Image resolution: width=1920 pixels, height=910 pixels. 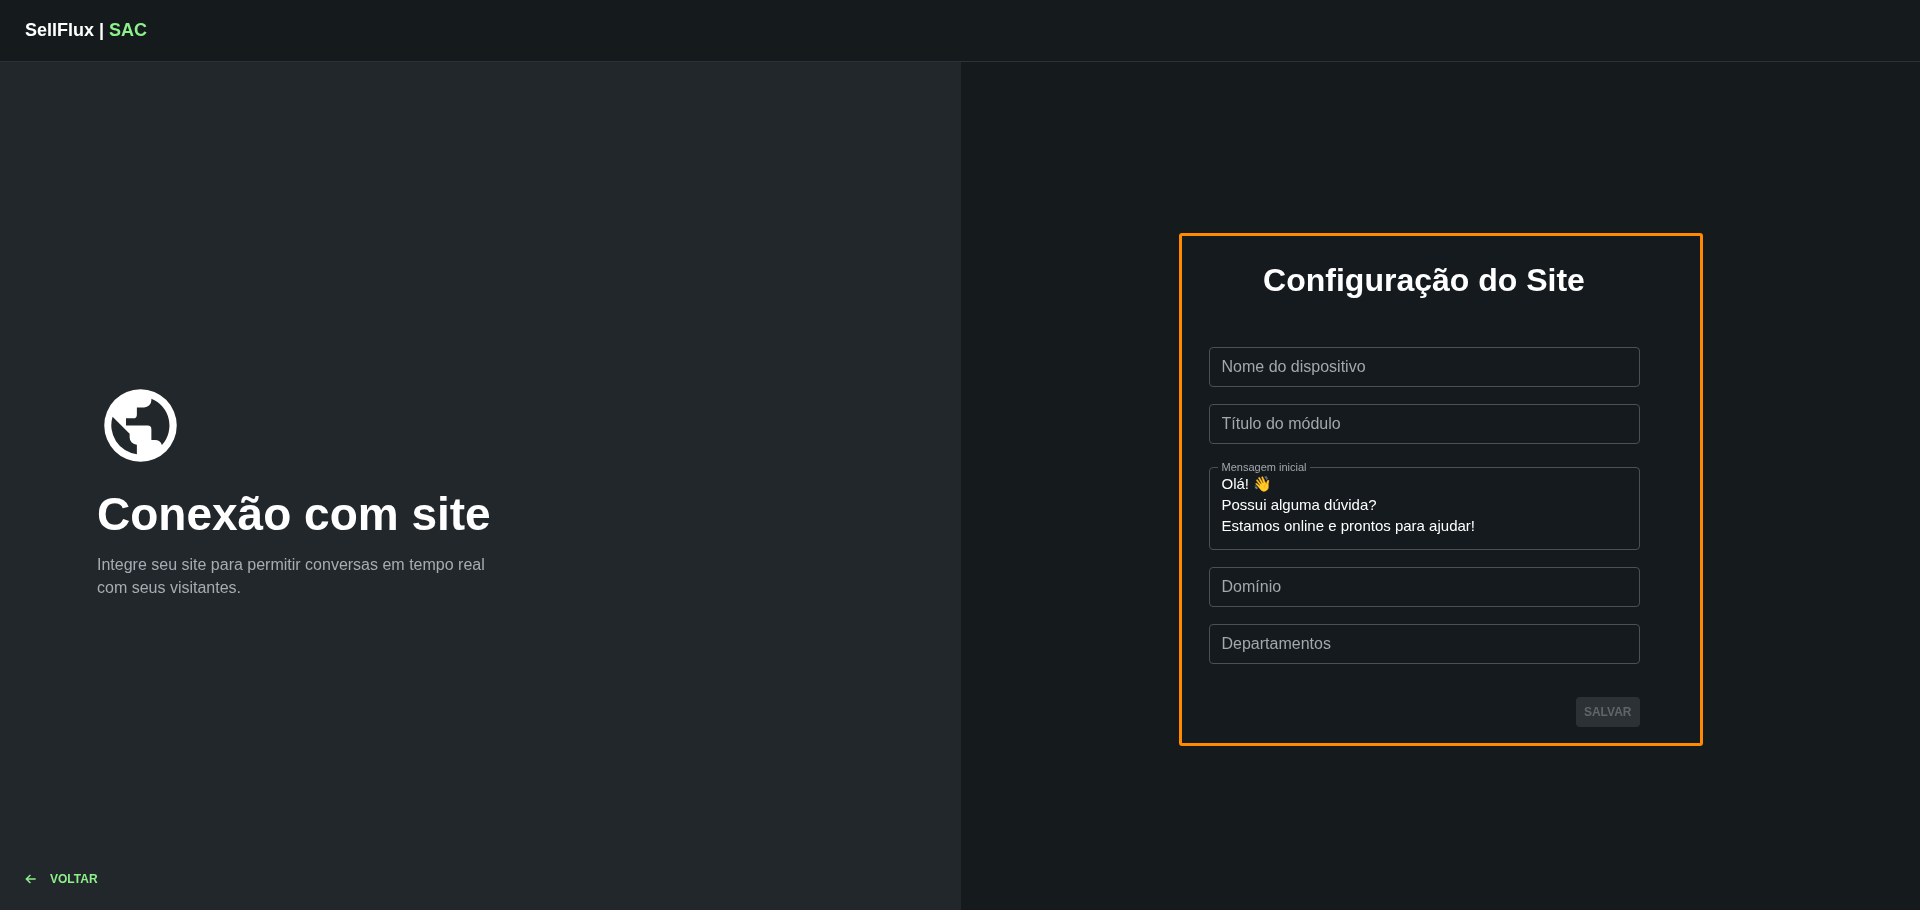 I want to click on message-field: Mensagem inicial Olá! 👋 Possui alguma dúvida? Estamos online e prontos para ajudar!, so click(x=1424, y=505).